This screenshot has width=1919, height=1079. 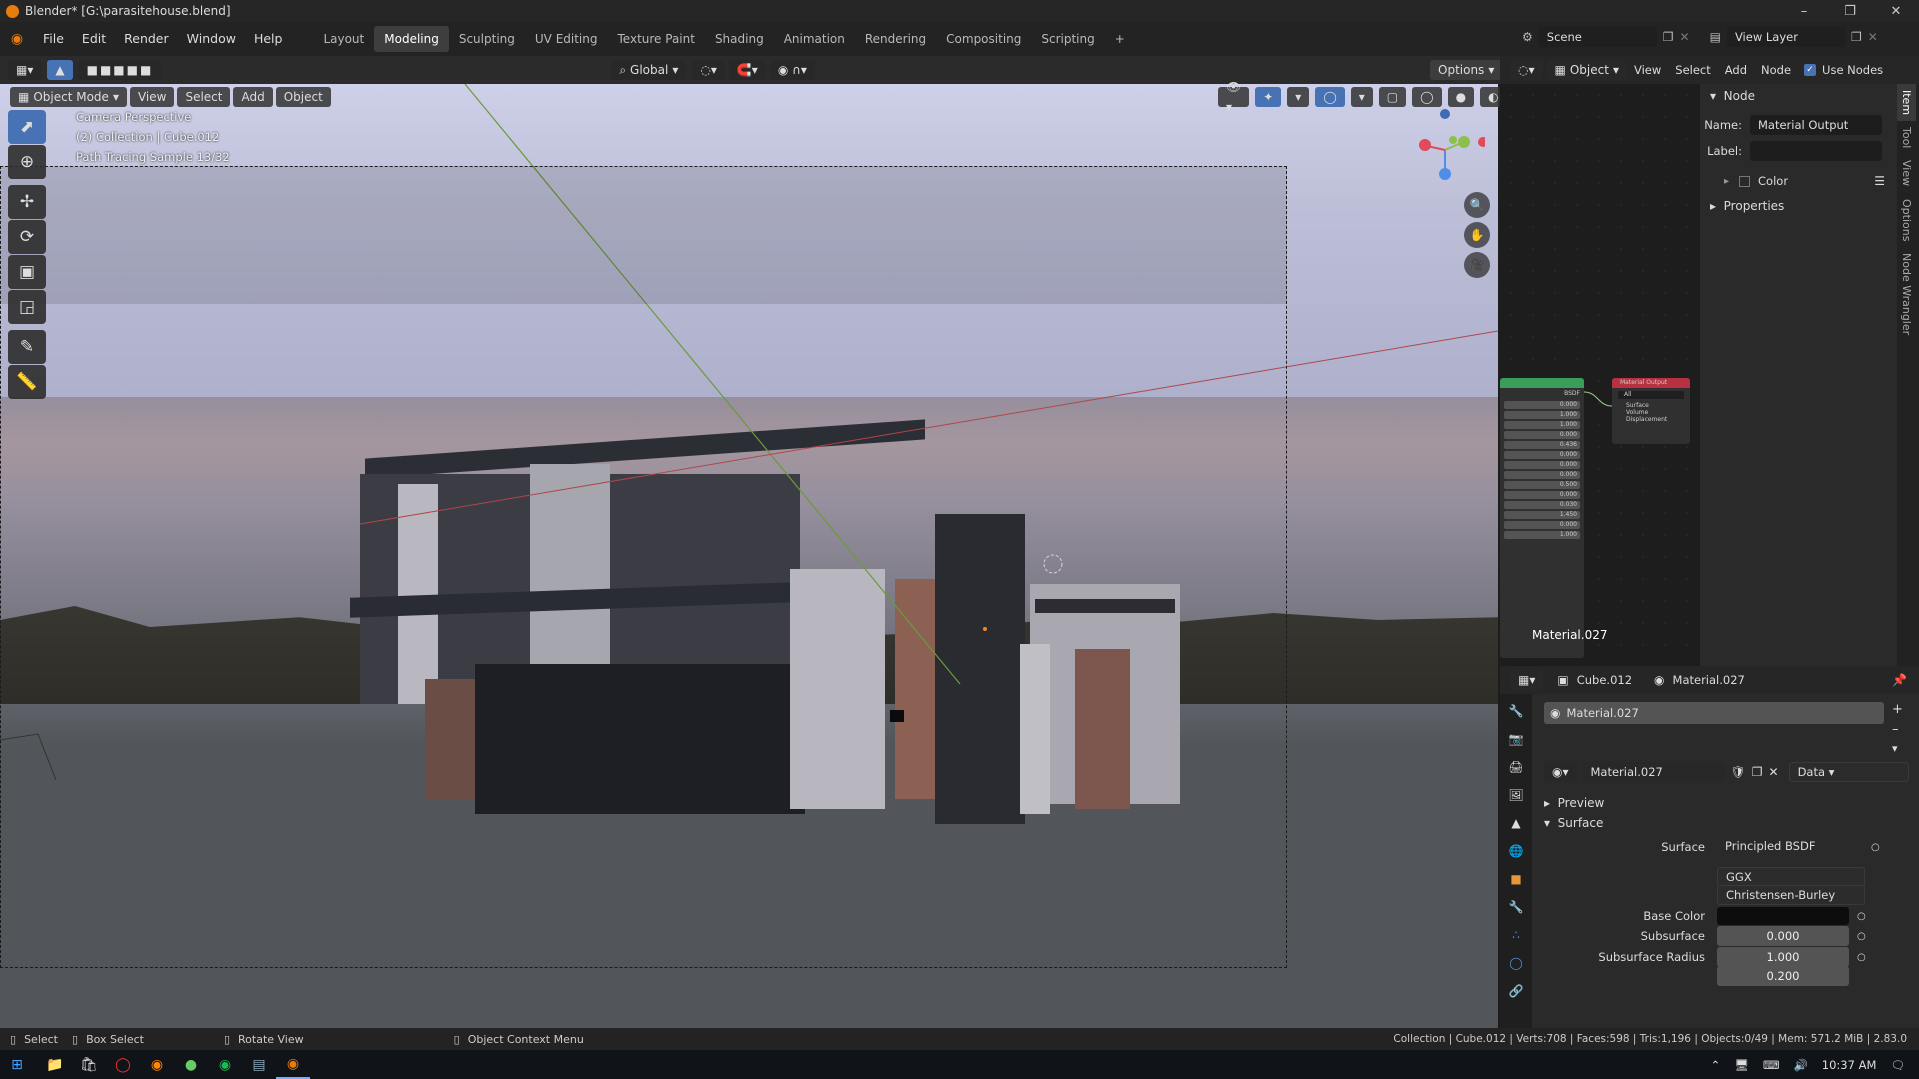 I want to click on bsdf-value-row: 0.030, so click(x=1542, y=505).